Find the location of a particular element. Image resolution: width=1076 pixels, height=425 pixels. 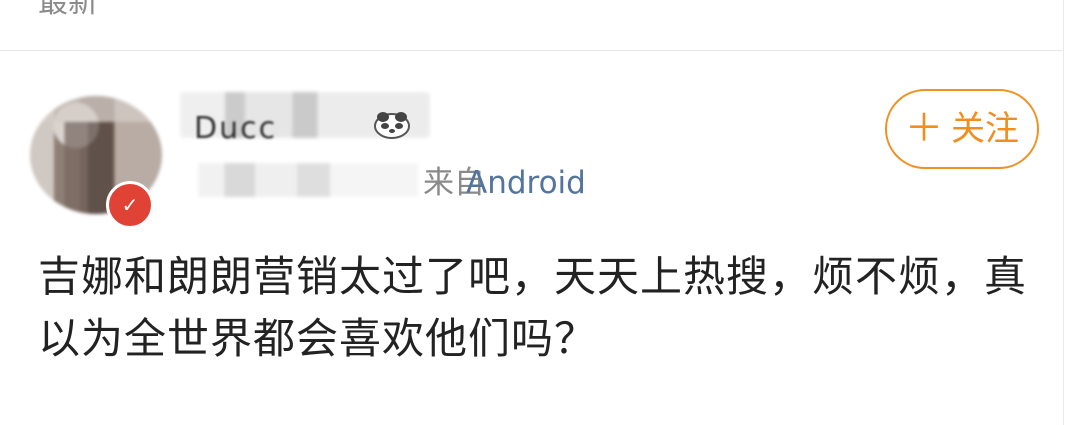

scrollbar-track is located at coordinates (1069, 212).